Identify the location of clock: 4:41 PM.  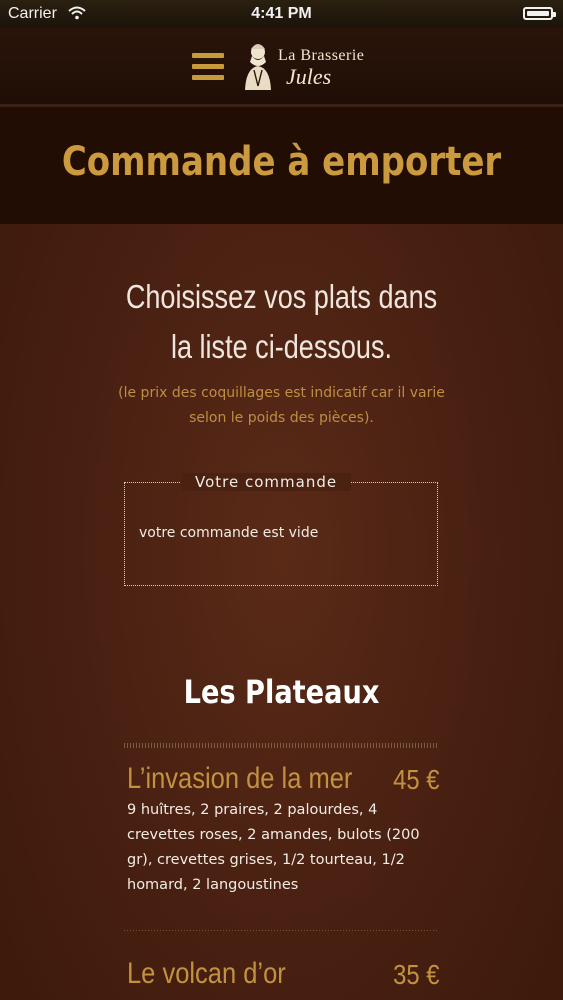
(281, 13).